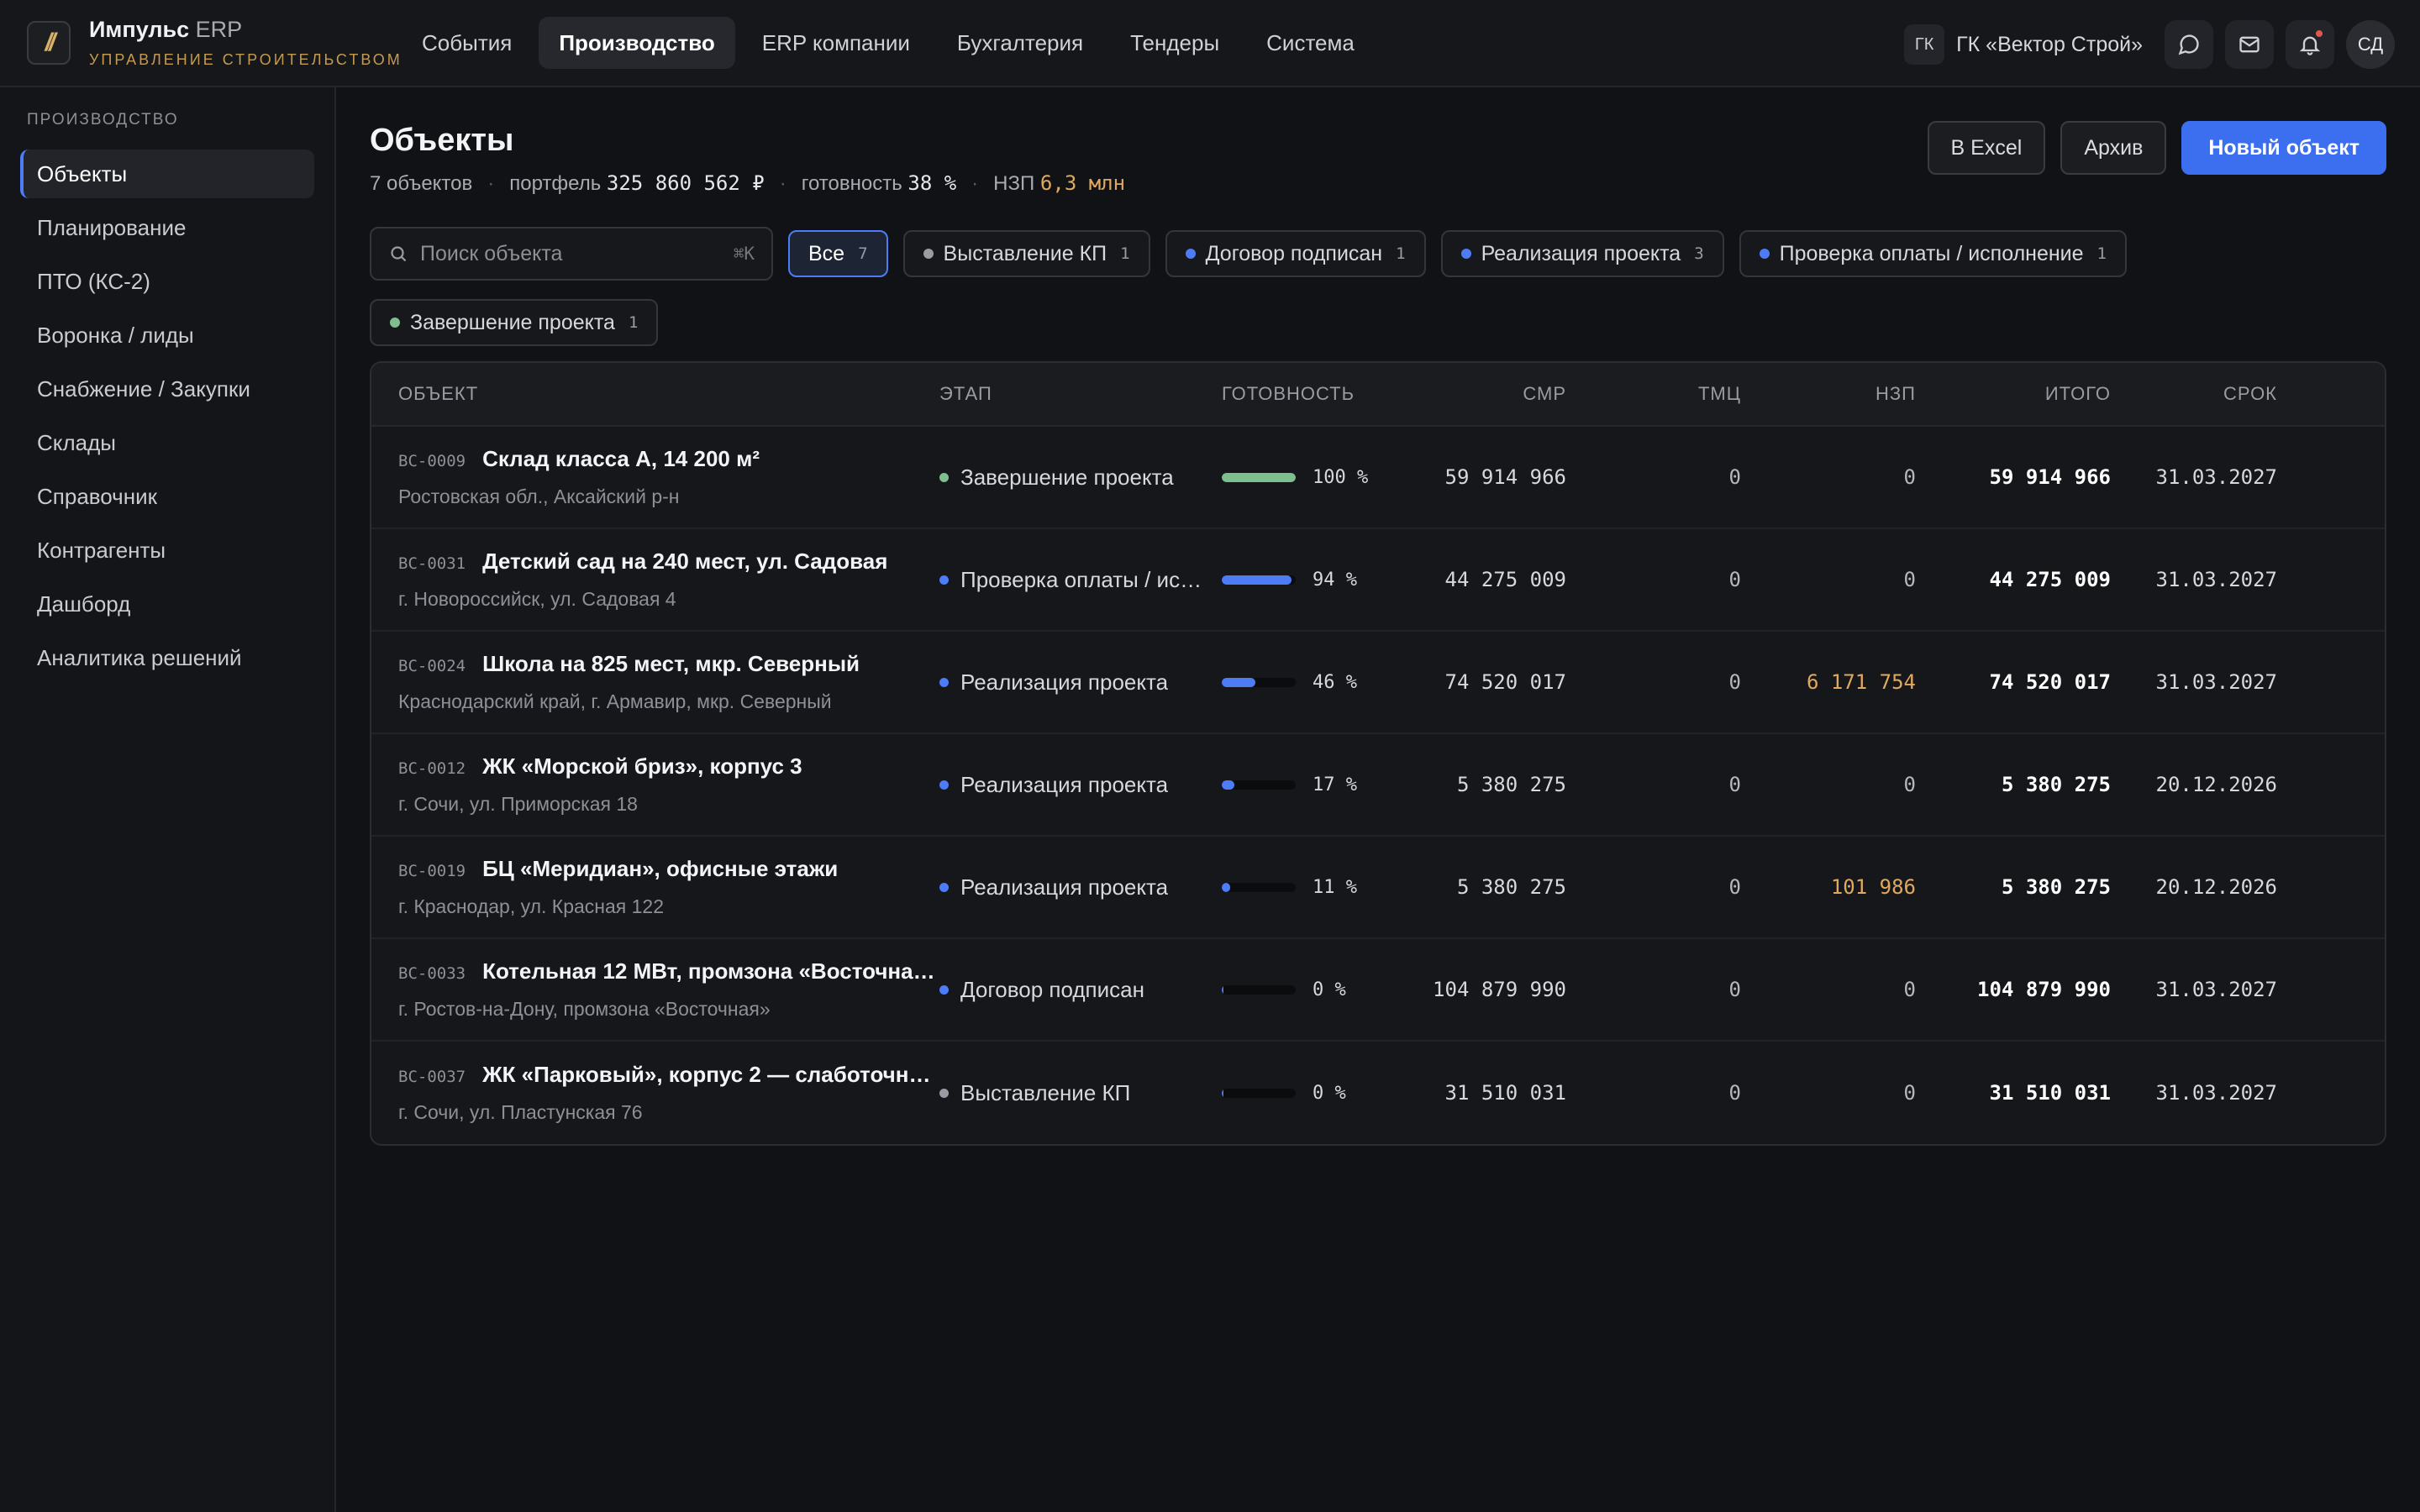 The image size is (2420, 1512). What do you see at coordinates (467, 43) in the screenshot?
I see `nav-item-0: События` at bounding box center [467, 43].